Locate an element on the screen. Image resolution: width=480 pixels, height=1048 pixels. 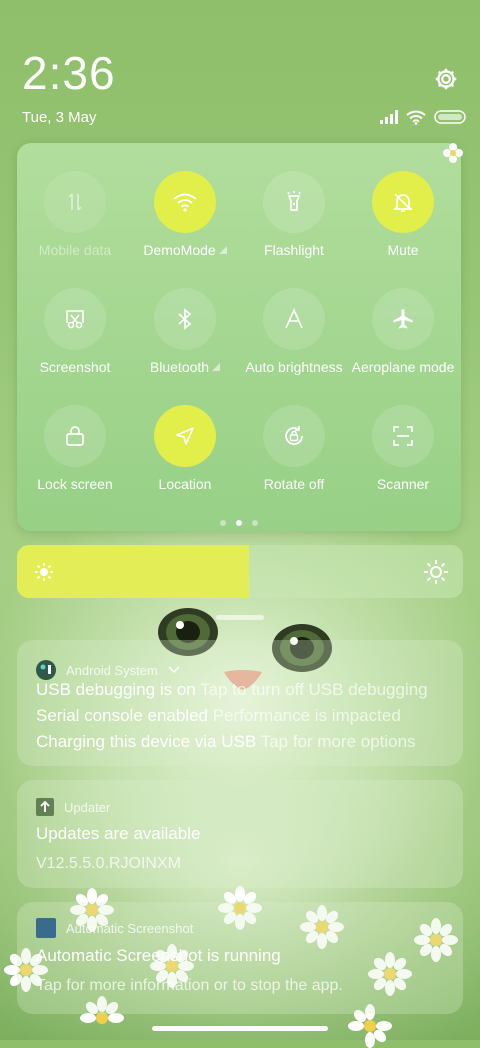
tile-mute: Mute is located at coordinates (403, 200).